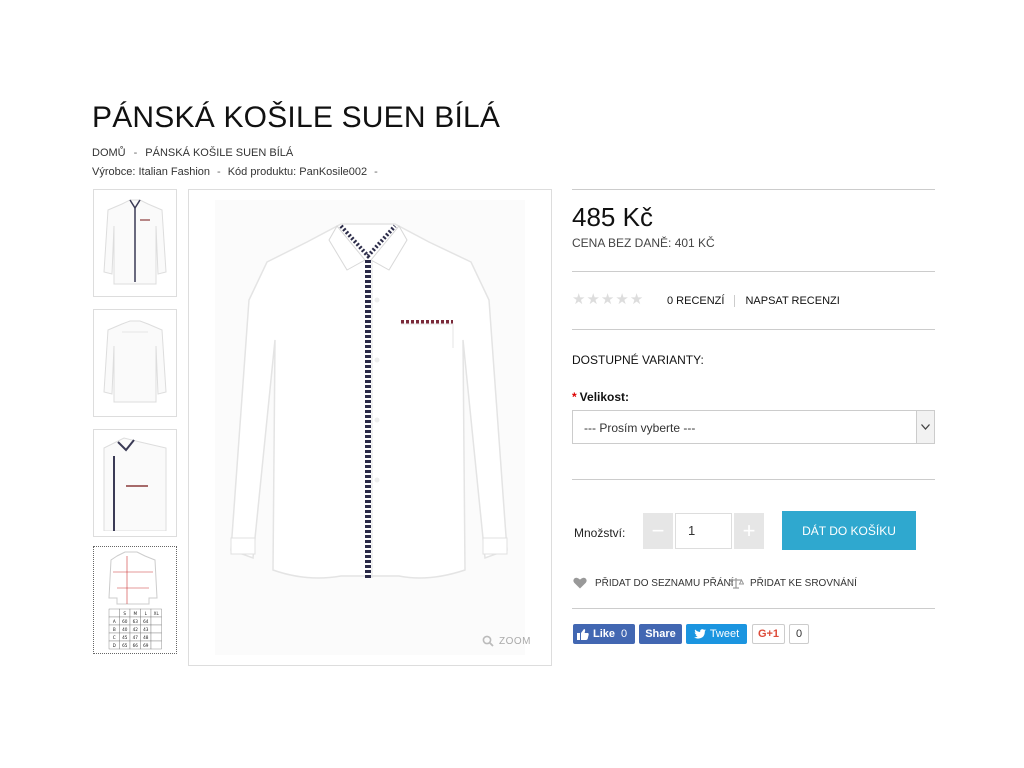 The width and height of the screenshot is (1024, 768). What do you see at coordinates (296, 117) in the screenshot?
I see `page-title: PÁNSKÁ KOŠILE SUEN BÍLÁ` at bounding box center [296, 117].